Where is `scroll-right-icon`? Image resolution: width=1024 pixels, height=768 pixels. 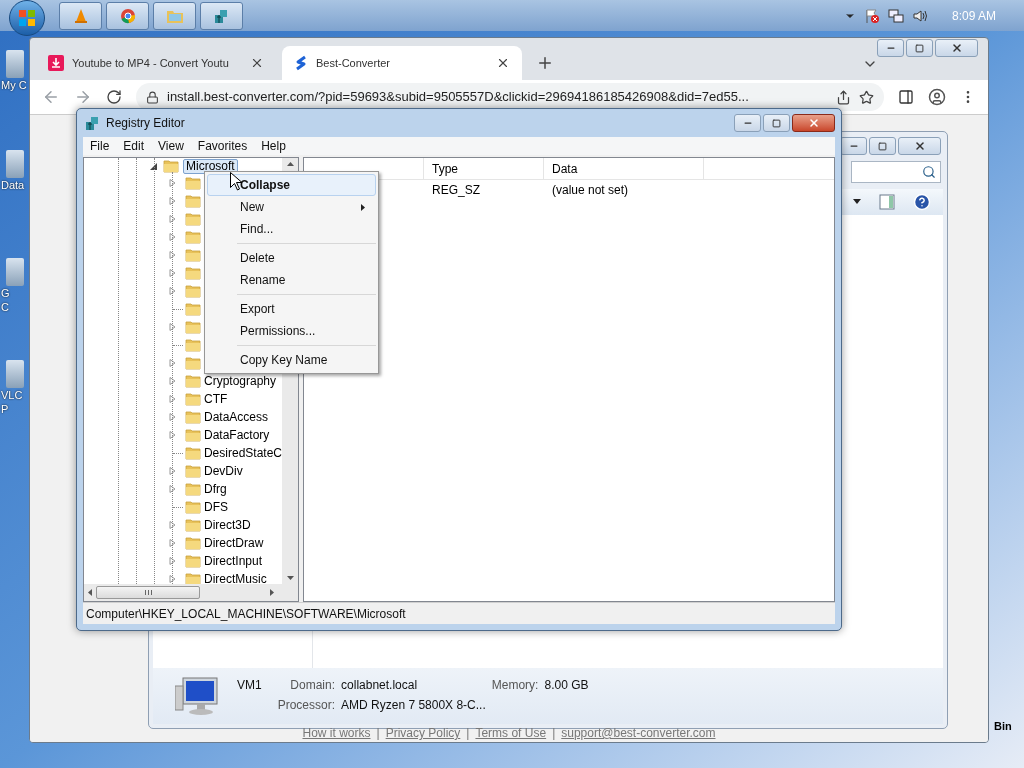 scroll-right-icon is located at coordinates (272, 592).